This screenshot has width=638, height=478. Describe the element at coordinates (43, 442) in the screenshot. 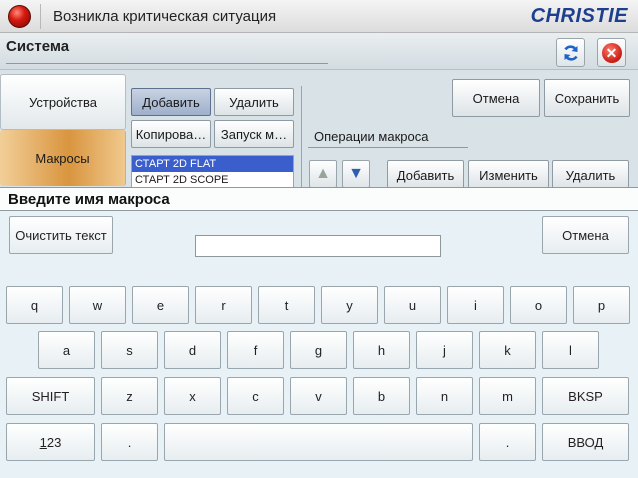

I see `numbers-key-mnemonic: 1` at that location.